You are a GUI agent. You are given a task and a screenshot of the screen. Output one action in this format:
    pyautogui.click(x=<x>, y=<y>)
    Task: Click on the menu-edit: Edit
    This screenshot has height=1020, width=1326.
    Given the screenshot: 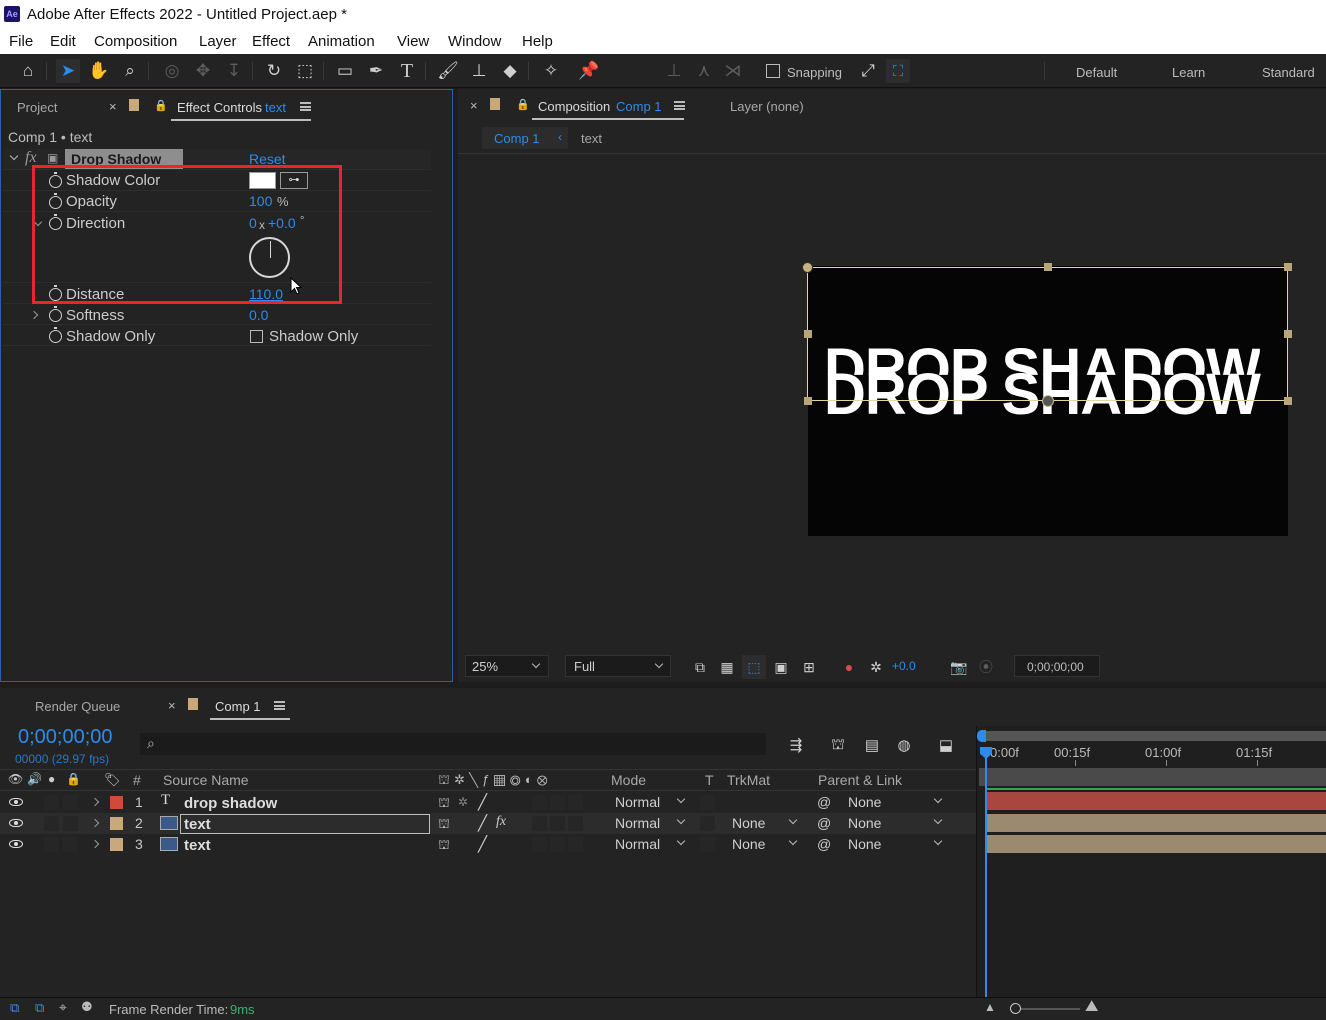 What is the action you would take?
    pyautogui.click(x=63, y=41)
    